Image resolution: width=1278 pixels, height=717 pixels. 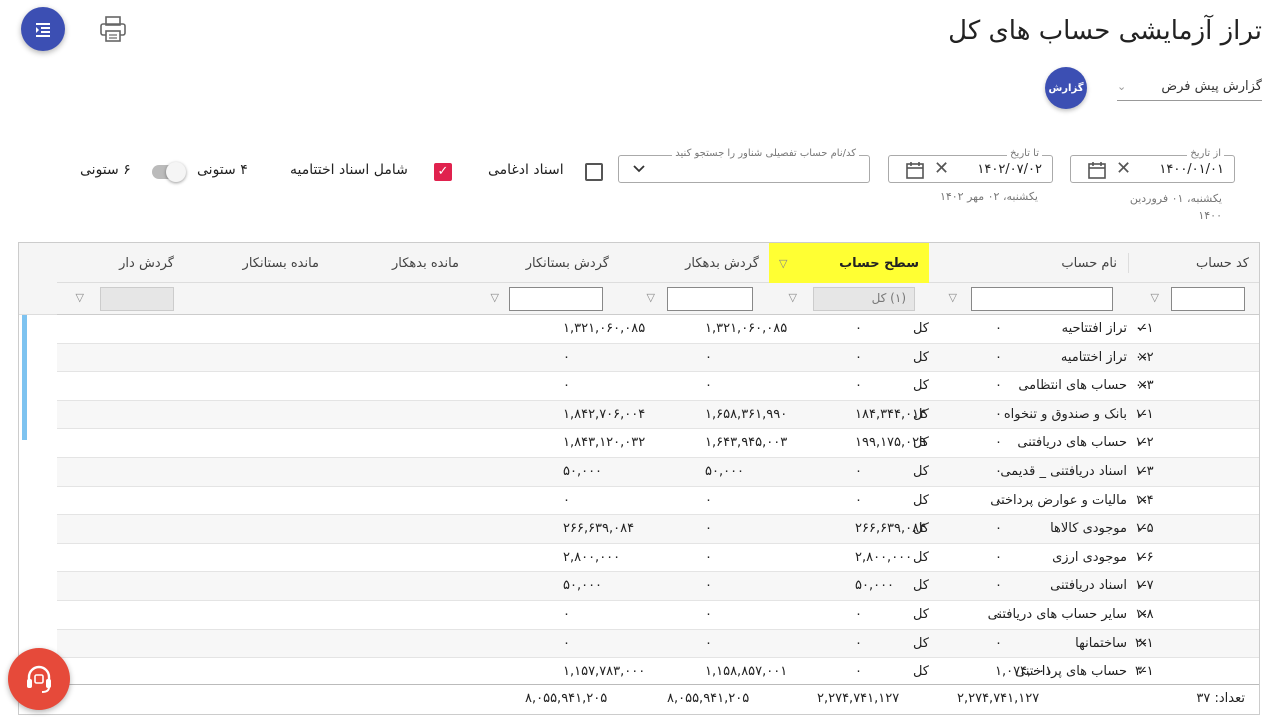 What do you see at coordinates (544, 263) in the screenshot?
I see `header-credit-turnover: گردش بستانکار` at bounding box center [544, 263].